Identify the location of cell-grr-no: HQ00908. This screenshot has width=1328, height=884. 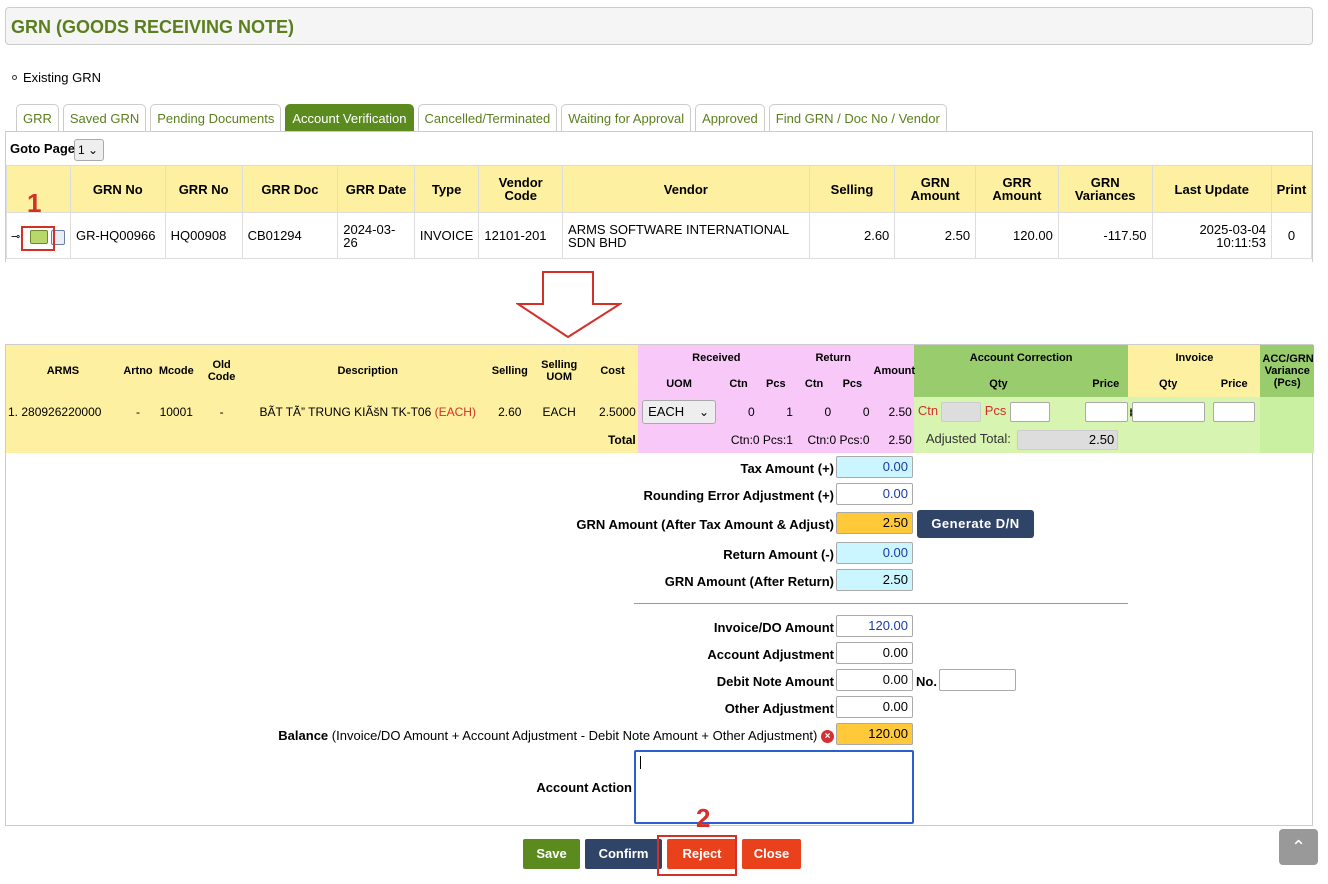
(203, 235).